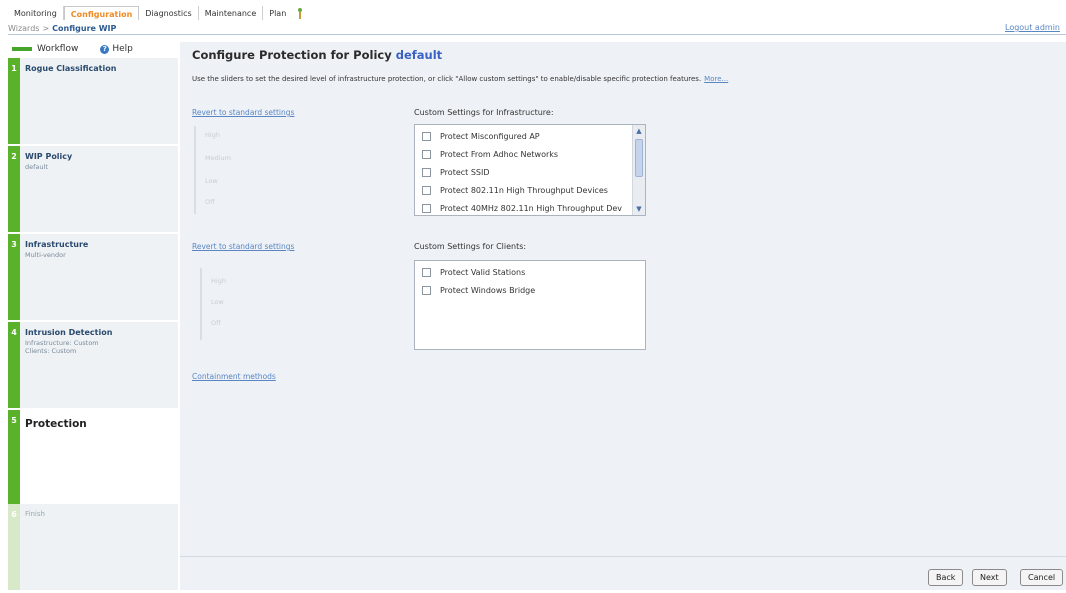  What do you see at coordinates (45, 255) in the screenshot?
I see `step-subtitle: Multi-vendor` at bounding box center [45, 255].